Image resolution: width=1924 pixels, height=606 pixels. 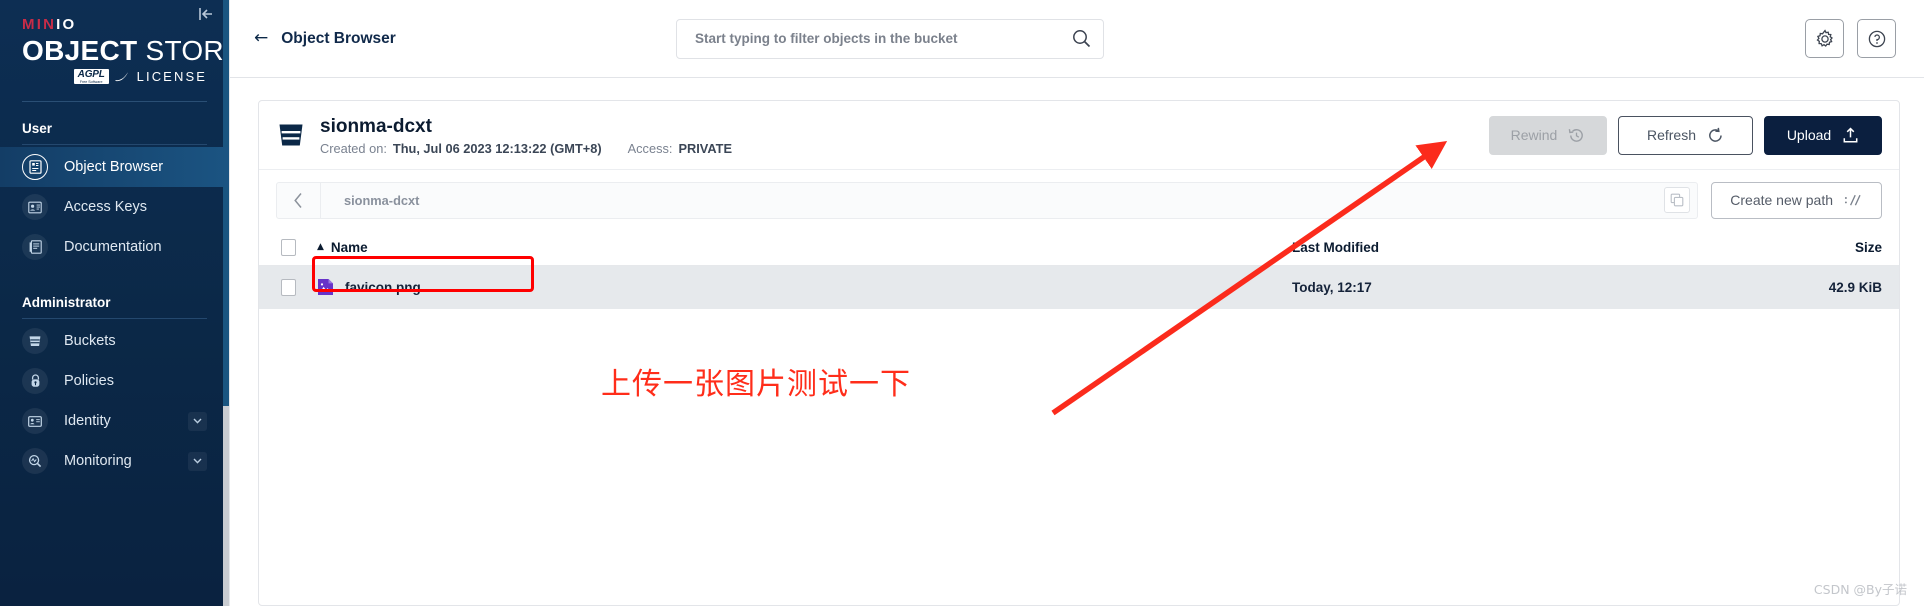 What do you see at coordinates (90, 341) in the screenshot?
I see `sidebar-item-label-buckets: Buckets` at bounding box center [90, 341].